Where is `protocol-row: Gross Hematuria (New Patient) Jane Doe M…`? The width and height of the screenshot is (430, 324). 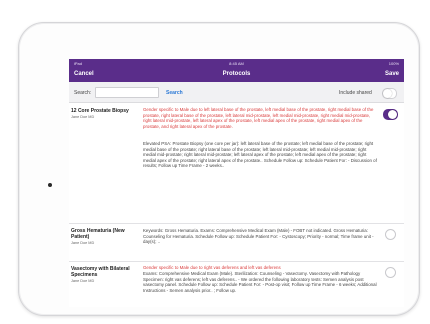 protocol-row: Gross Hematuria (New Patient) Jane Doe M… is located at coordinates (236, 242).